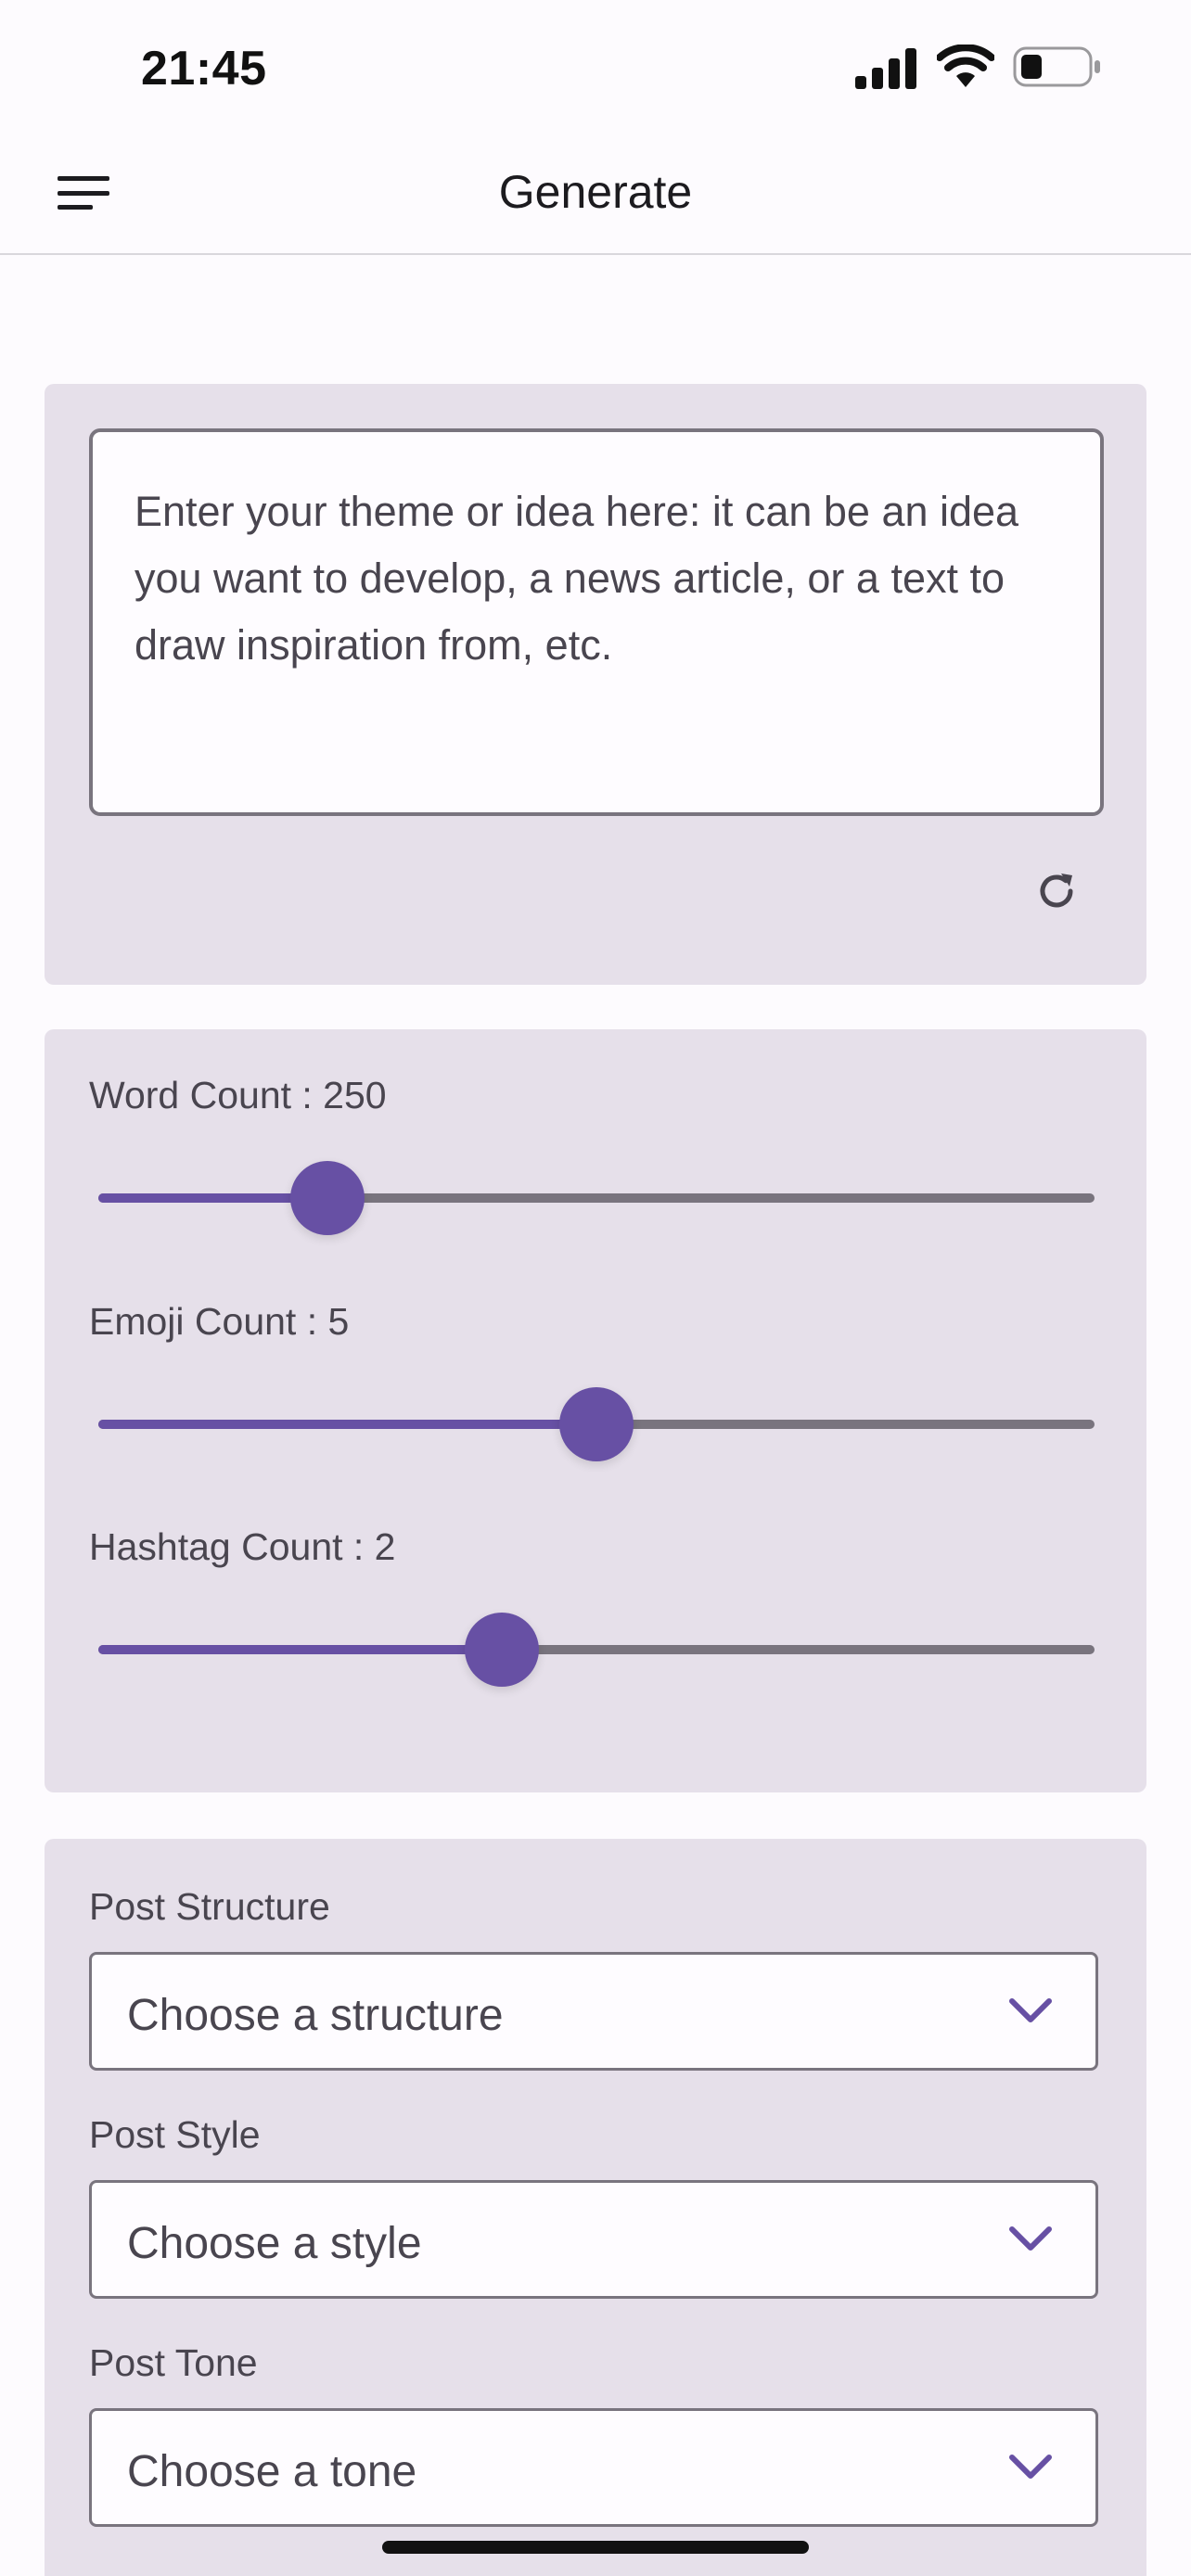 This screenshot has width=1191, height=2576. Describe the element at coordinates (238, 1095) in the screenshot. I see `word-count-label: Word Count : 250` at that location.